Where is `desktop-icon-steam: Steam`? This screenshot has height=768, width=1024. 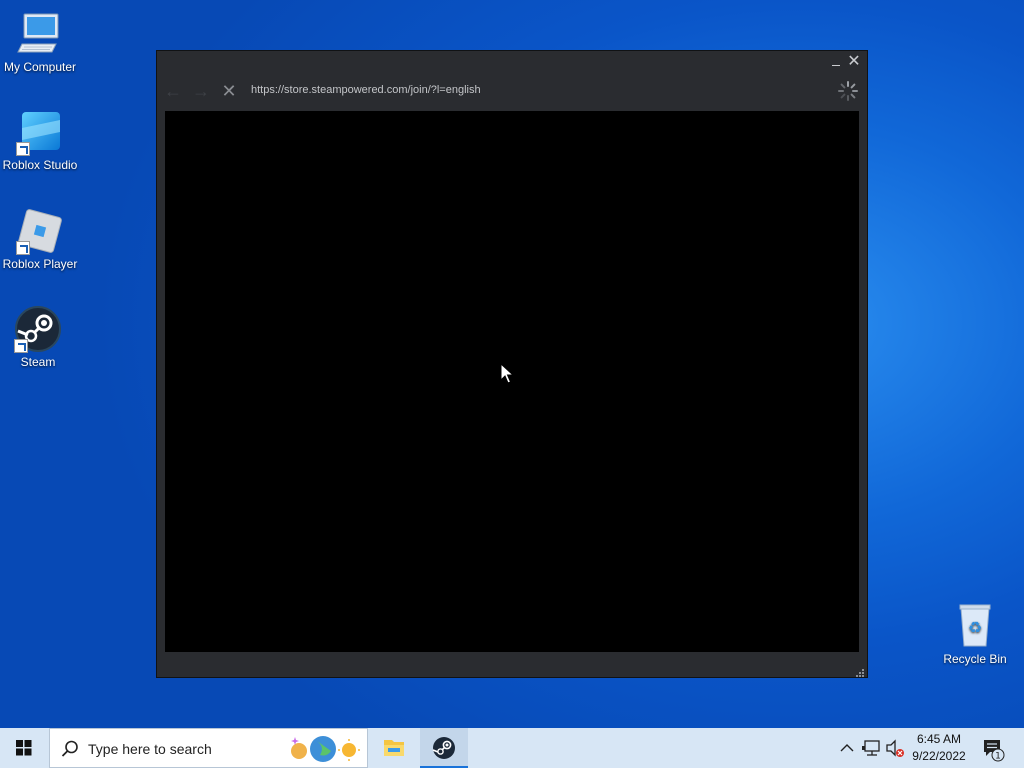 desktop-icon-steam: Steam is located at coordinates (39, 337).